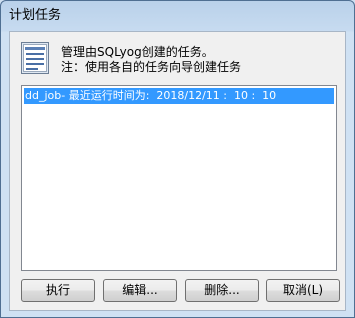 The height and width of the screenshot is (318, 355). What do you see at coordinates (151, 67) in the screenshot?
I see `info-line-2: 注：使用各自的任务向导创建任务` at bounding box center [151, 67].